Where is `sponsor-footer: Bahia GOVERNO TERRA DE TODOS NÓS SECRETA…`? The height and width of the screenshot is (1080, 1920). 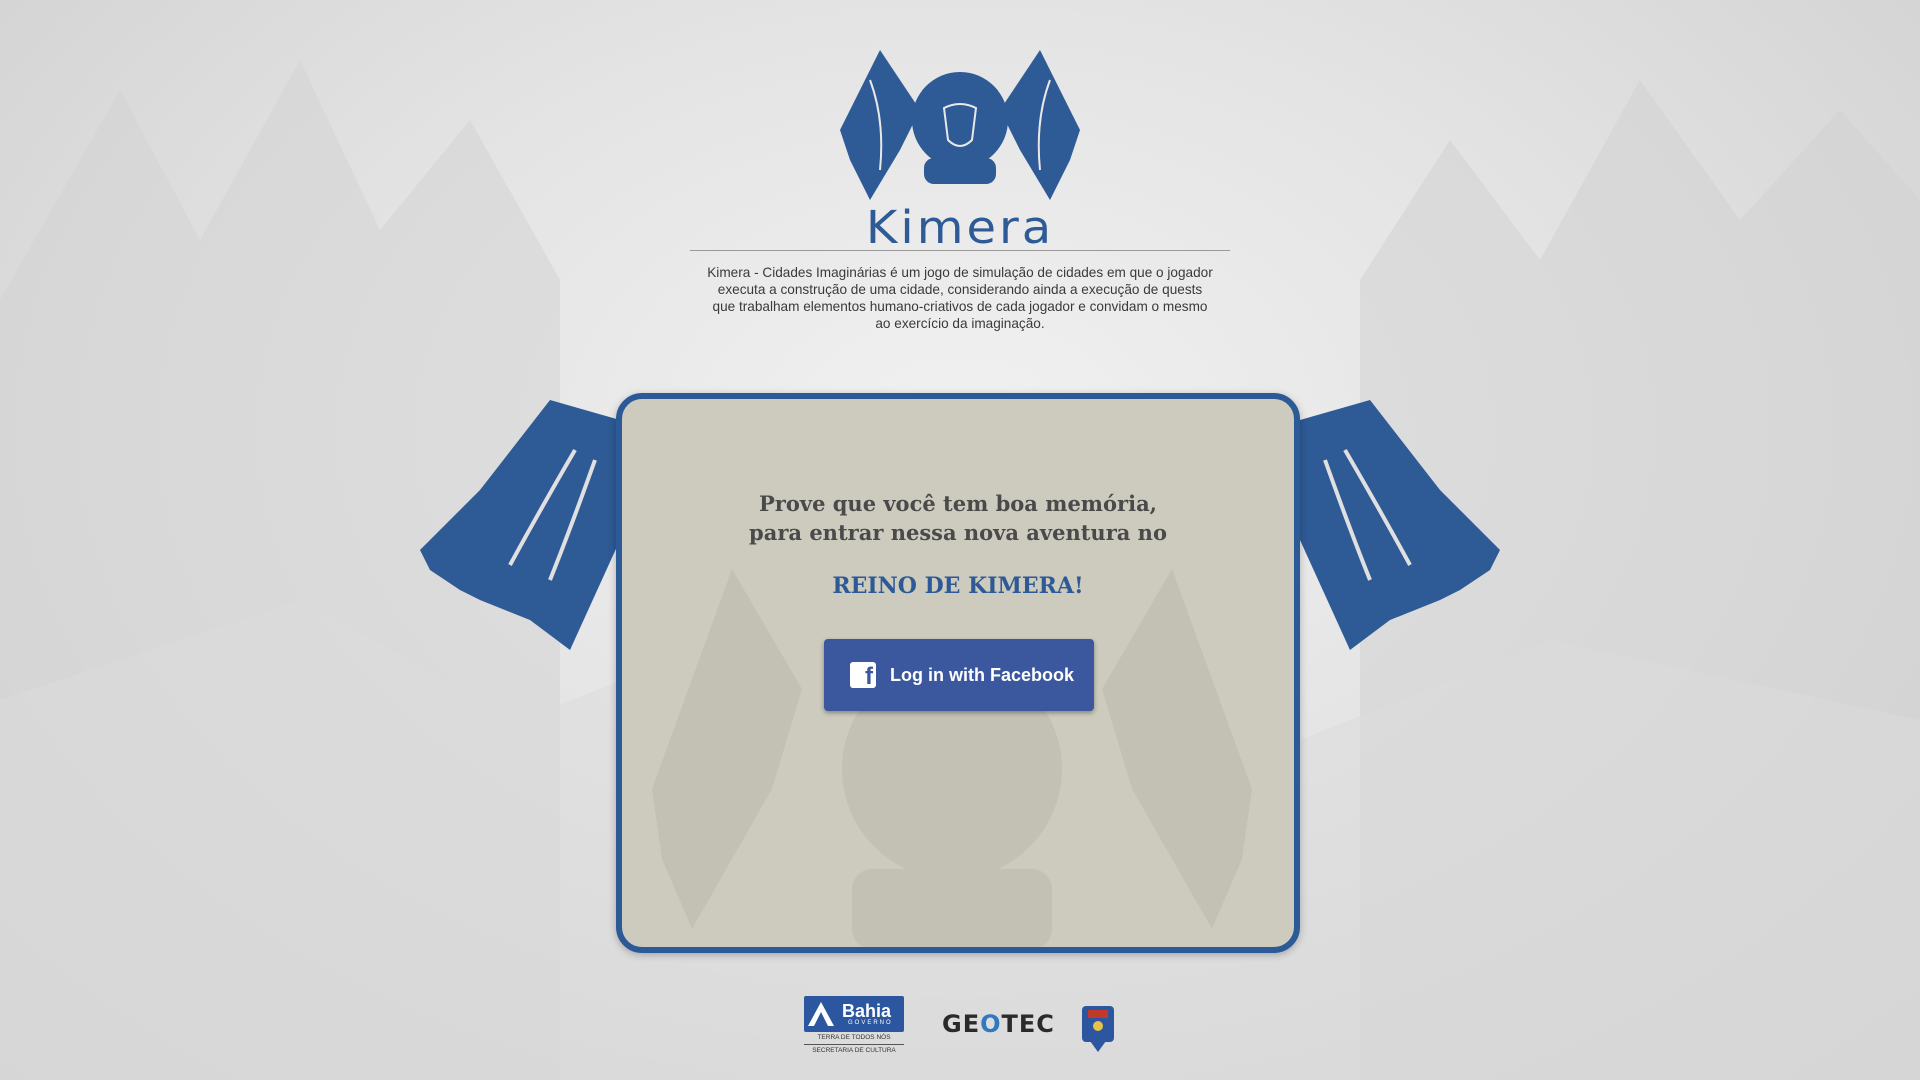 sponsor-footer: Bahia GOVERNO TERRA DE TODOS NÓS SECRETA… is located at coordinates (965, 1025).